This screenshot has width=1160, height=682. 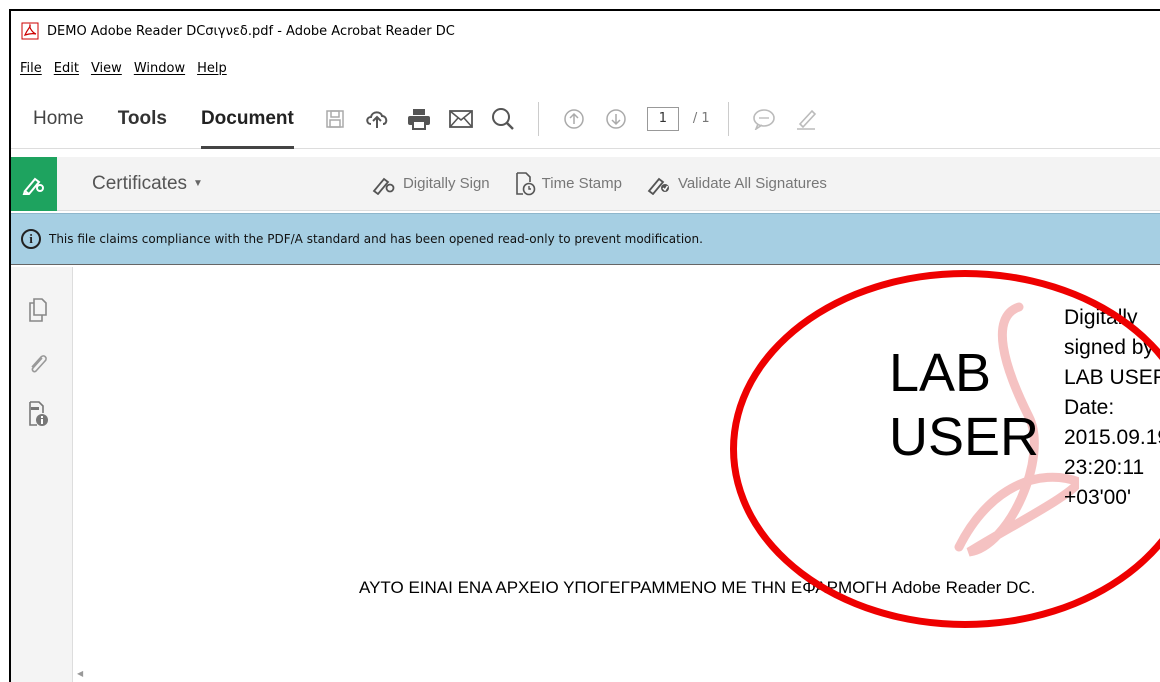 I want to click on navigation-pane, so click(x=42, y=474).